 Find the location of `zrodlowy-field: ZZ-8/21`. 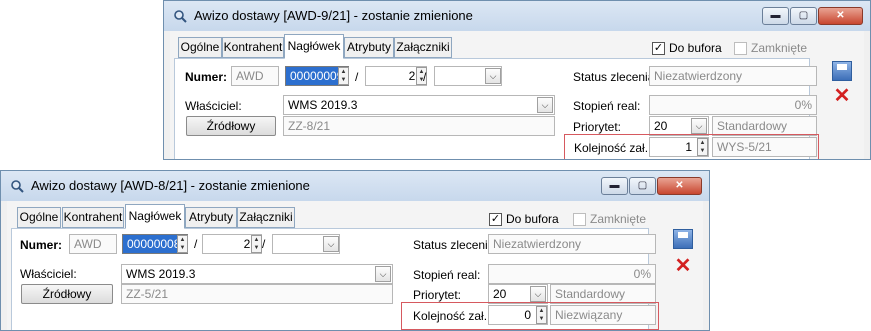

zrodlowy-field: ZZ-8/21 is located at coordinates (419, 126).